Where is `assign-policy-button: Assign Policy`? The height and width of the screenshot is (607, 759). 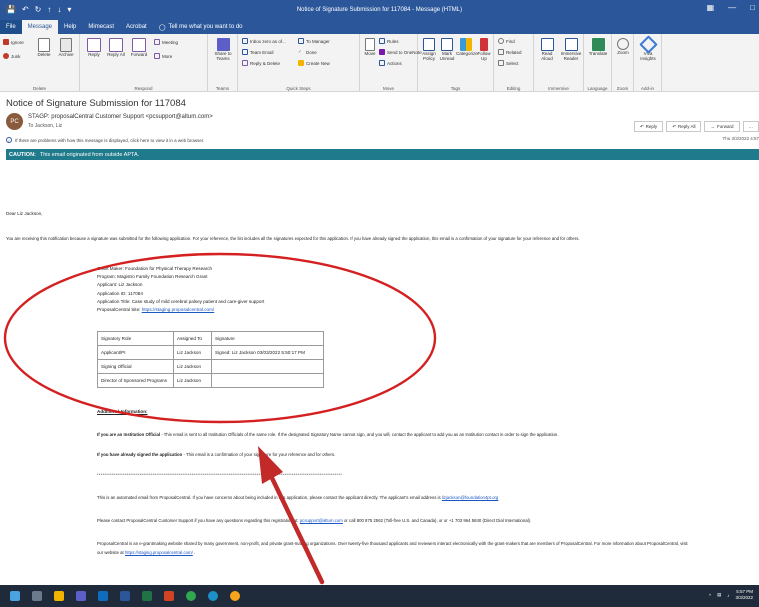 assign-policy-button: Assign Policy is located at coordinates (429, 50).